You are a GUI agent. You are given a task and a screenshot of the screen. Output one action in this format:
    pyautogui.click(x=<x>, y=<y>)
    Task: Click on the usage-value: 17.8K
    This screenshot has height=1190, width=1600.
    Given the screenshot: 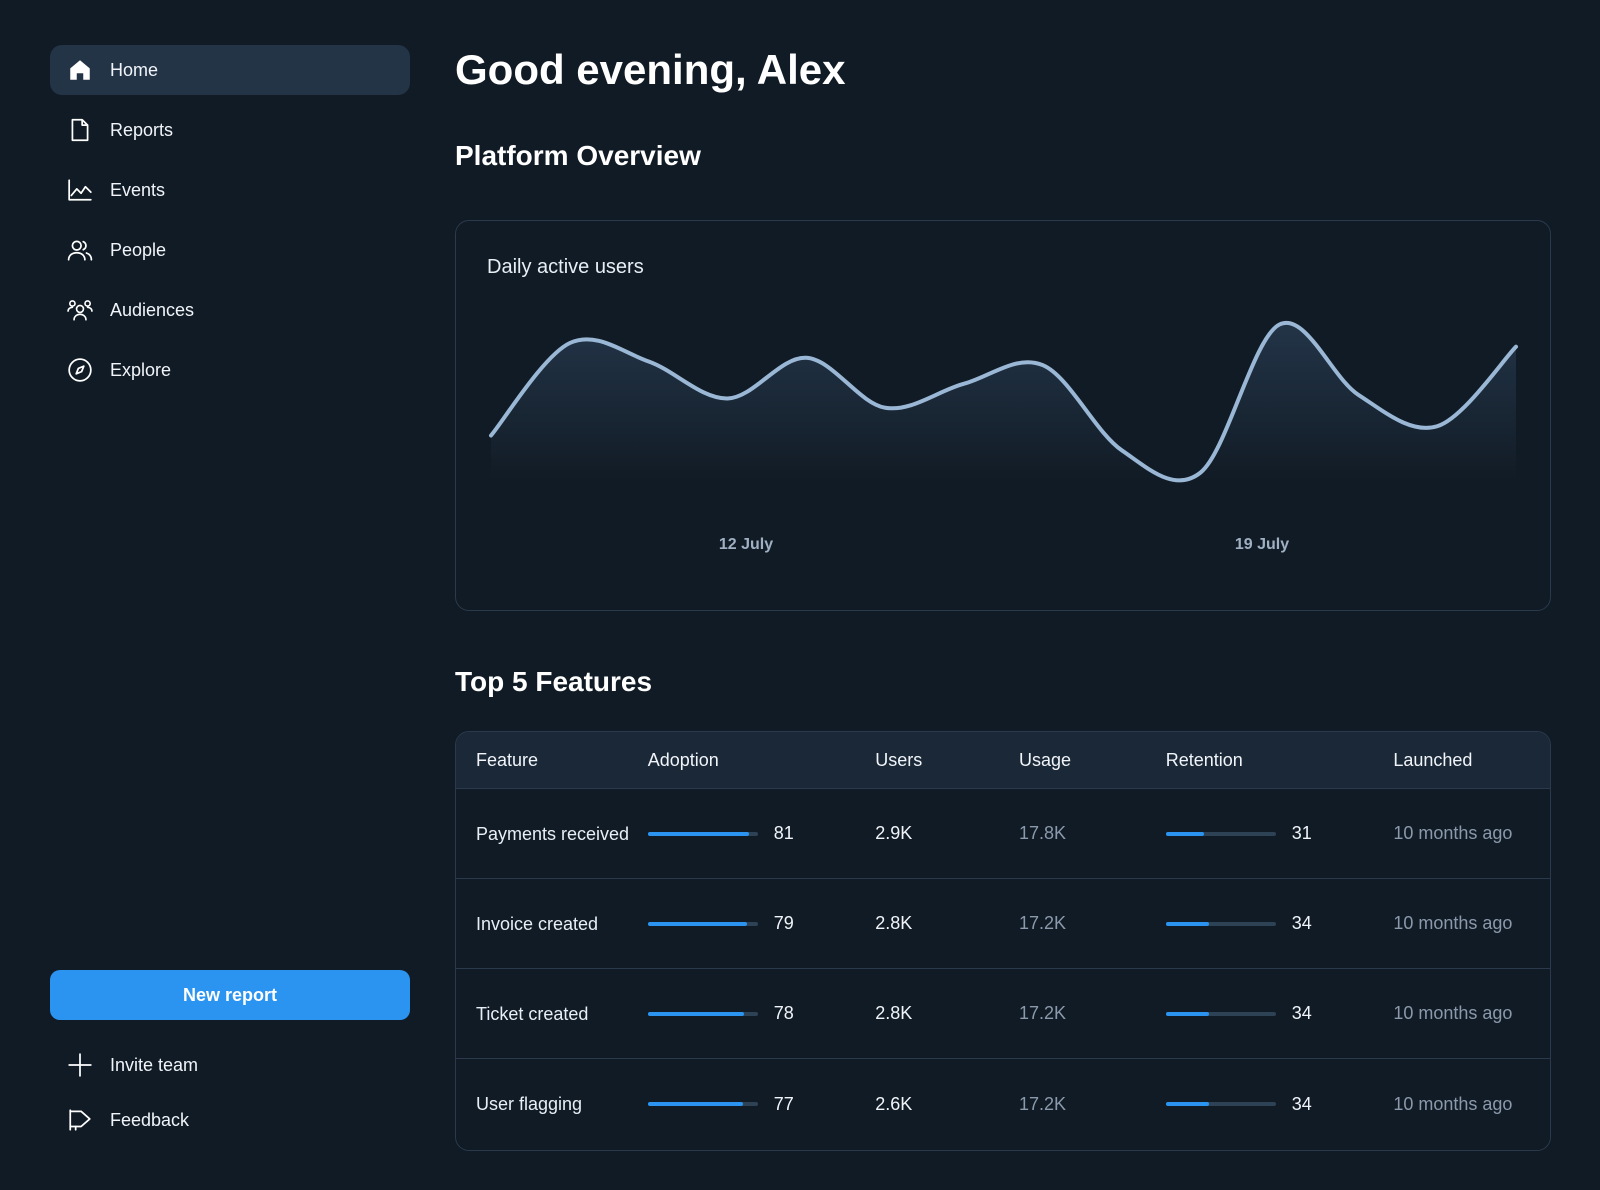 What is the action you would take?
    pyautogui.click(x=1043, y=833)
    